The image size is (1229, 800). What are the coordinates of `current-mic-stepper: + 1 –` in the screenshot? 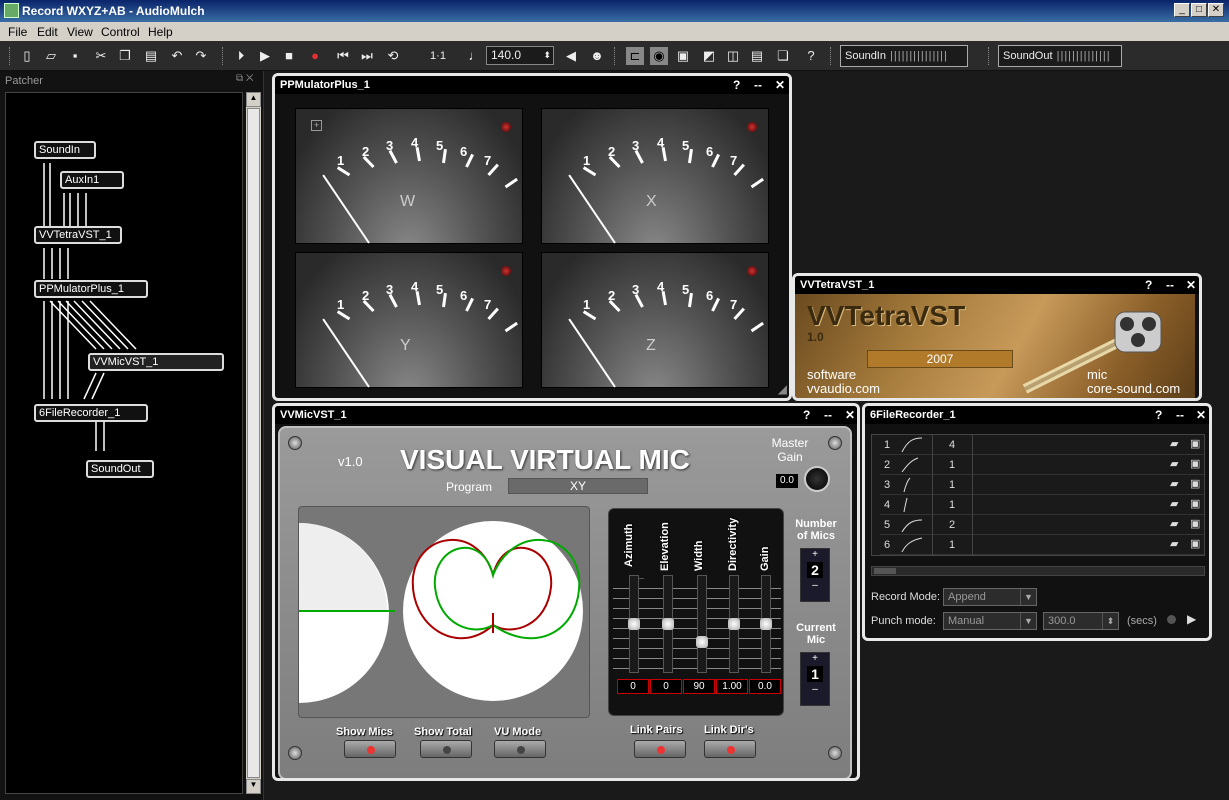 It's located at (815, 679).